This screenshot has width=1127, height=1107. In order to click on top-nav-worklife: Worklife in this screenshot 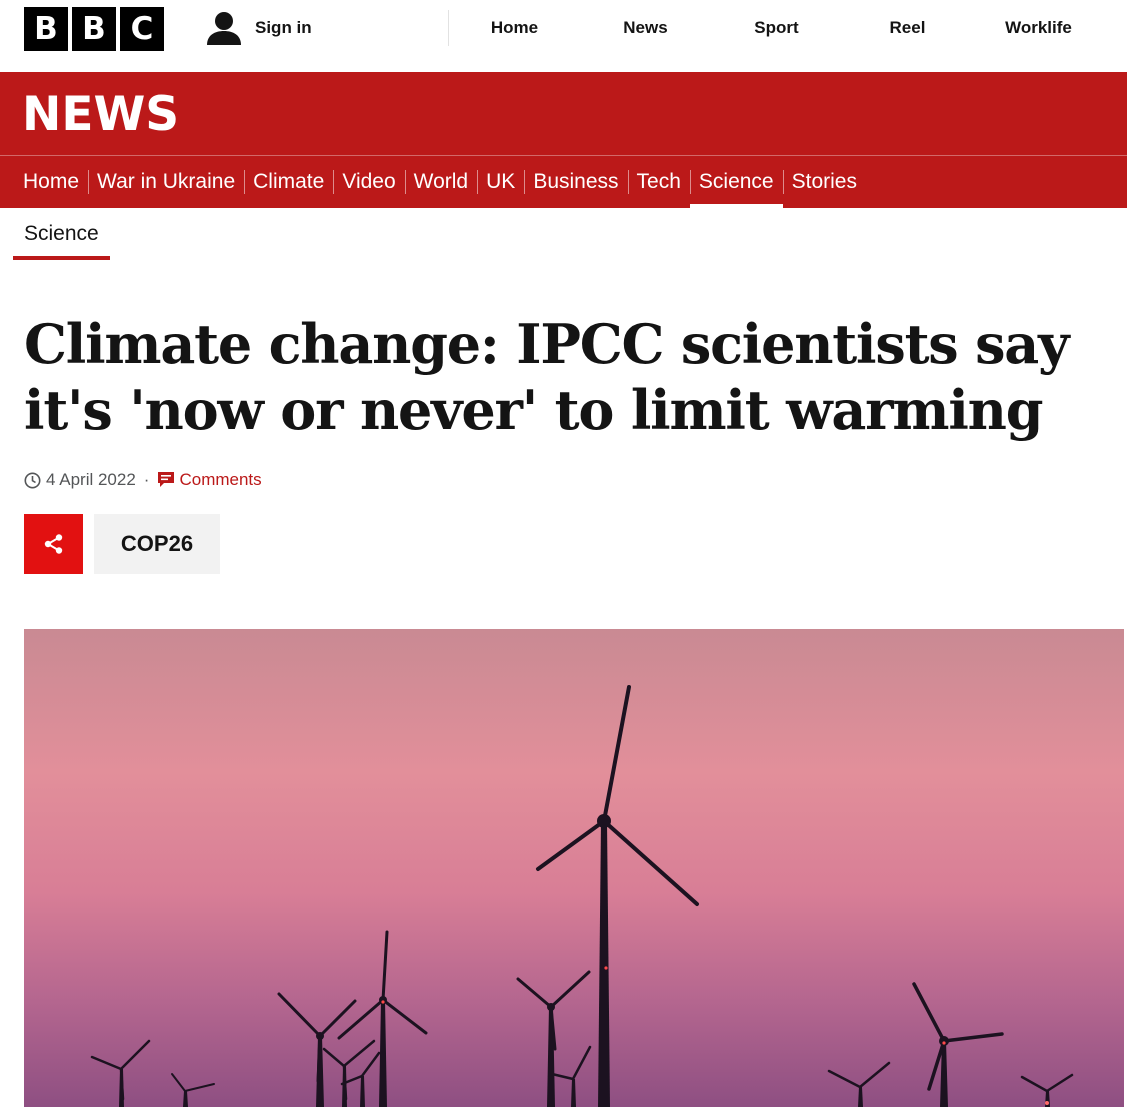, I will do `click(1038, 28)`.